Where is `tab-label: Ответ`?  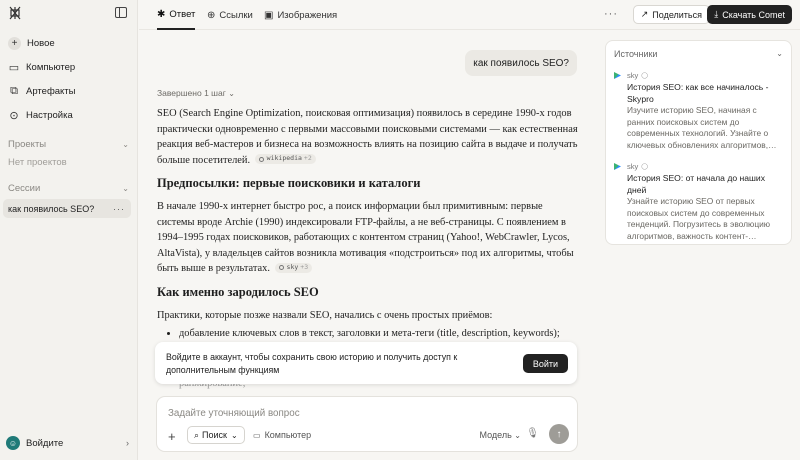 tab-label: Ответ is located at coordinates (182, 14).